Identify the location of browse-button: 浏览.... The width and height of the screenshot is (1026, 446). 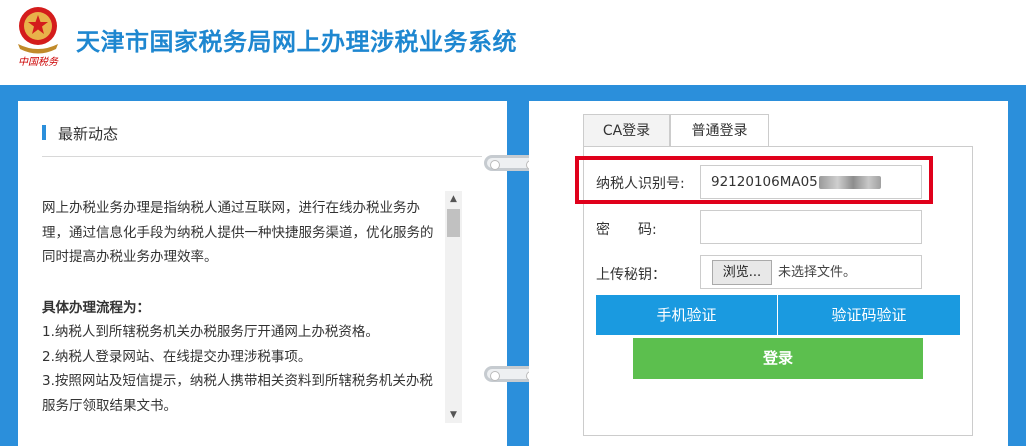
(742, 272).